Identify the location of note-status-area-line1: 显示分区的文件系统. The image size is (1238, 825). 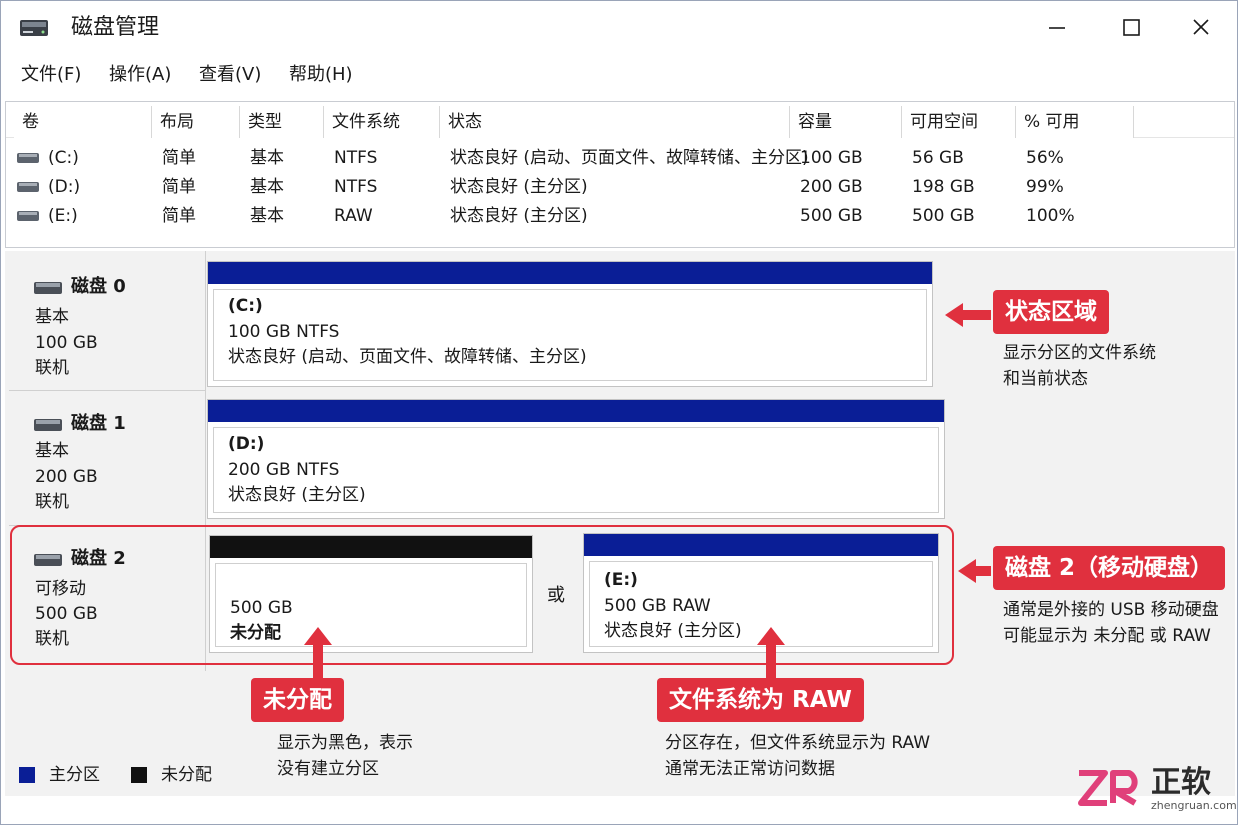
(1079, 353).